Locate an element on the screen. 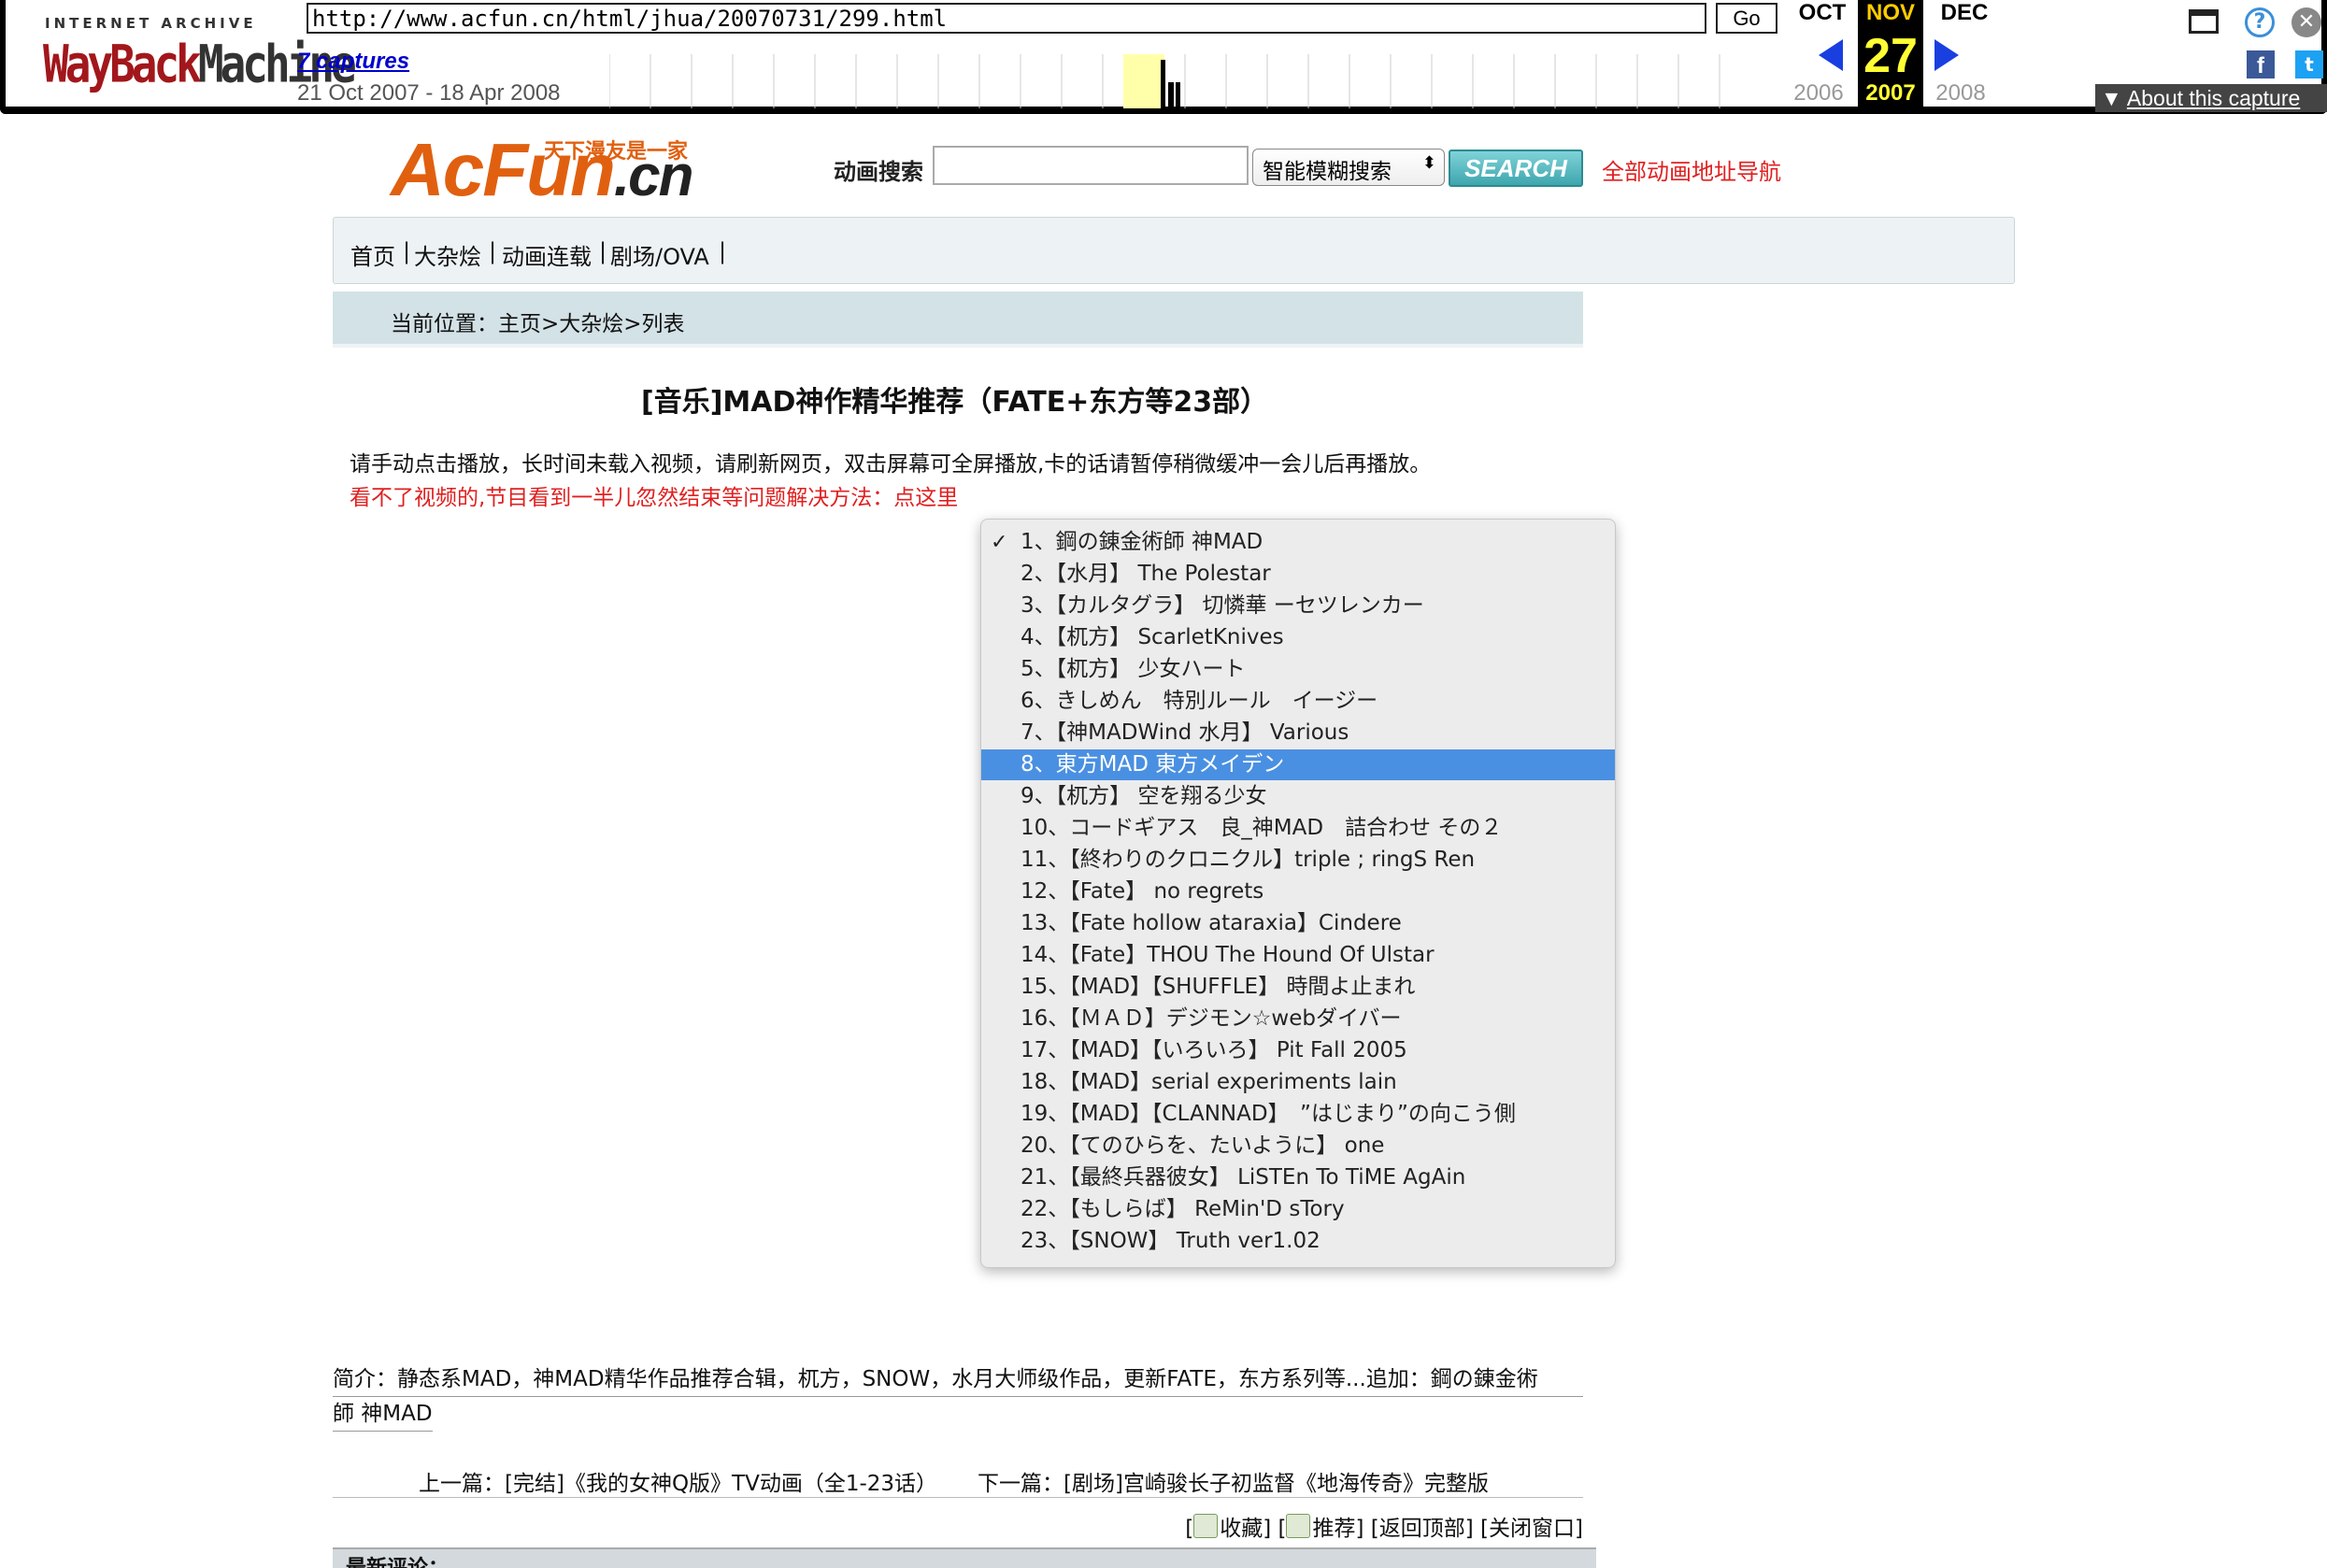  option-label: 2、【水月】 The Polestar is located at coordinates (1146, 574).